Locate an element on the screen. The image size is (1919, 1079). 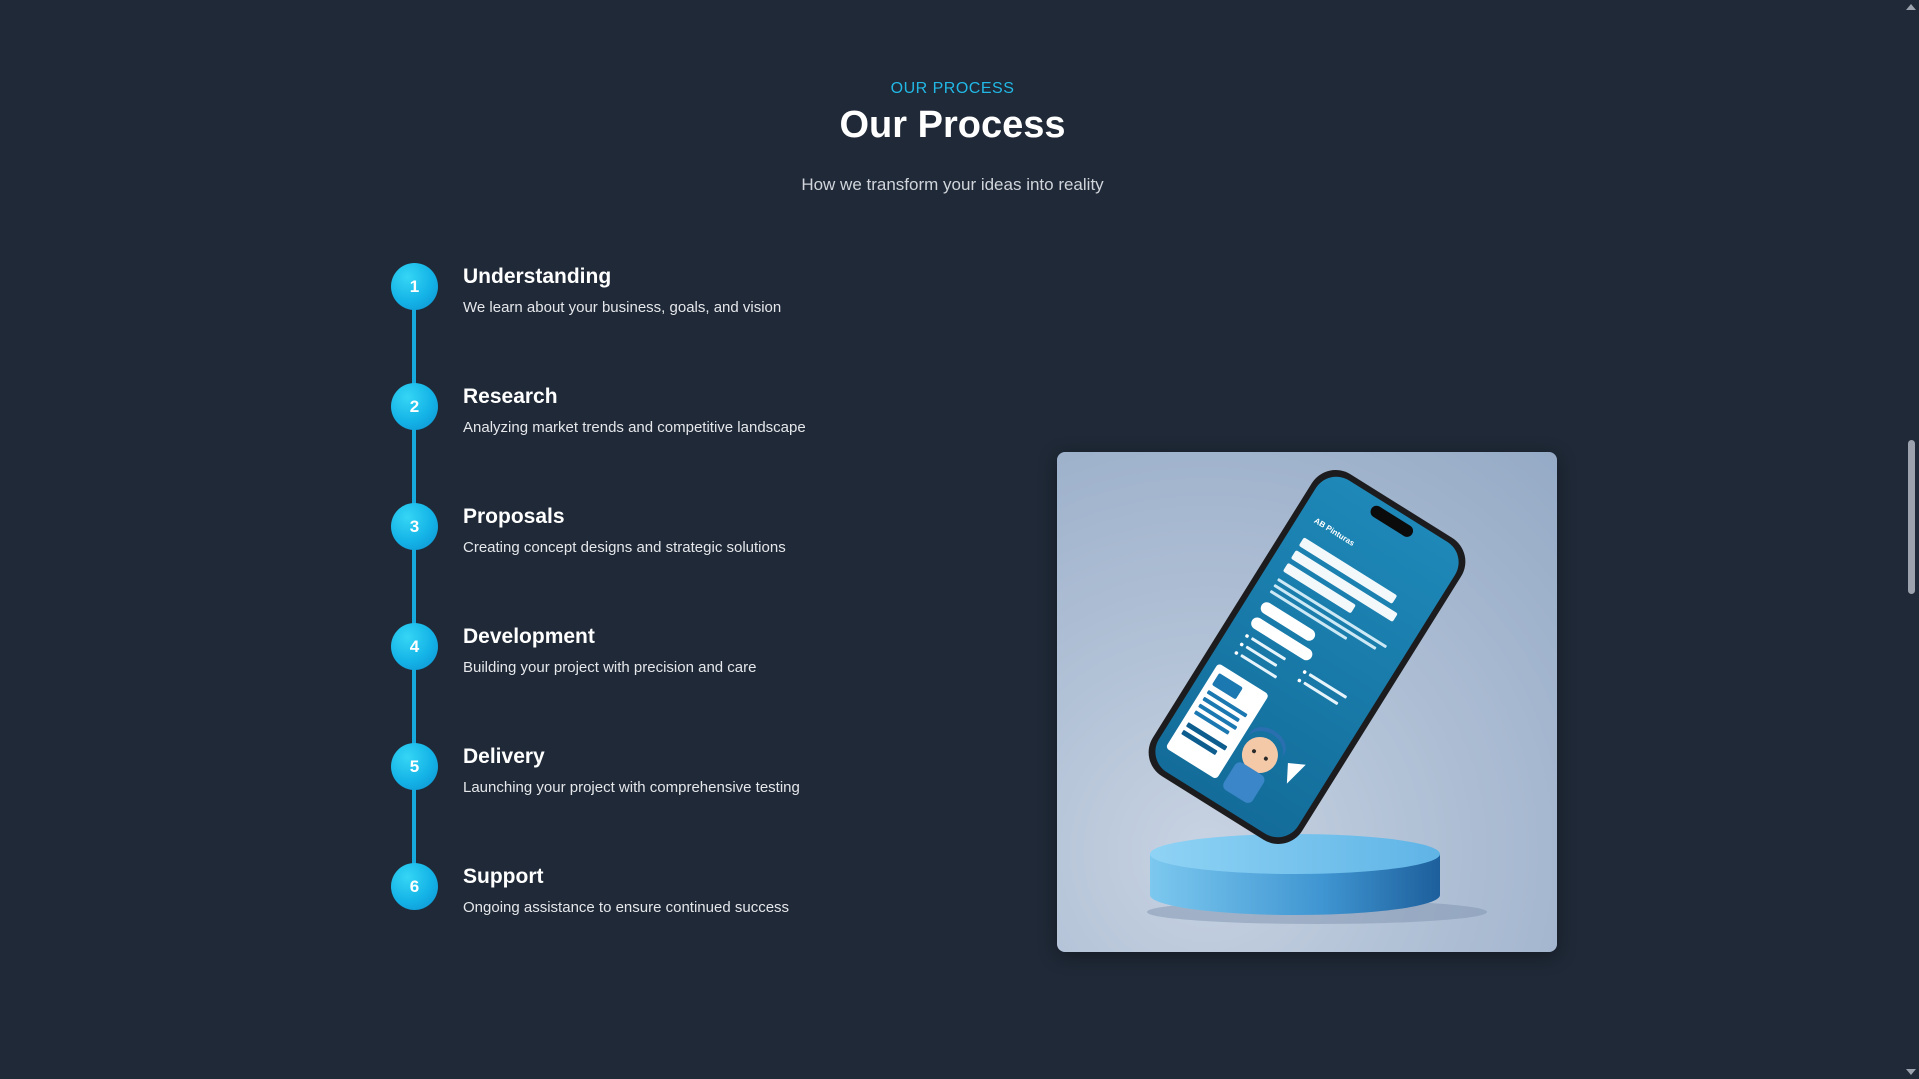
step-title: Understanding is located at coordinates (537, 276).